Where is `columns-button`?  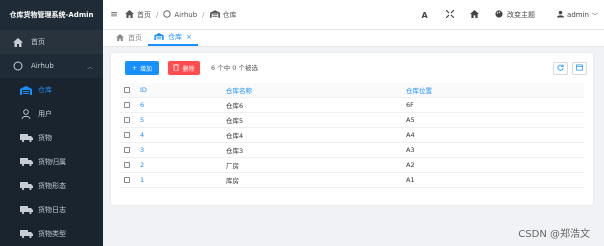 columns-button is located at coordinates (579, 68).